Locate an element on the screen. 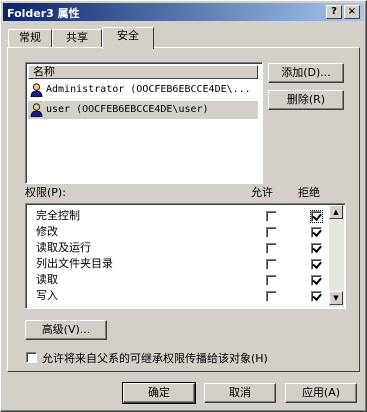  permission-row: 写入 is located at coordinates (186, 296).